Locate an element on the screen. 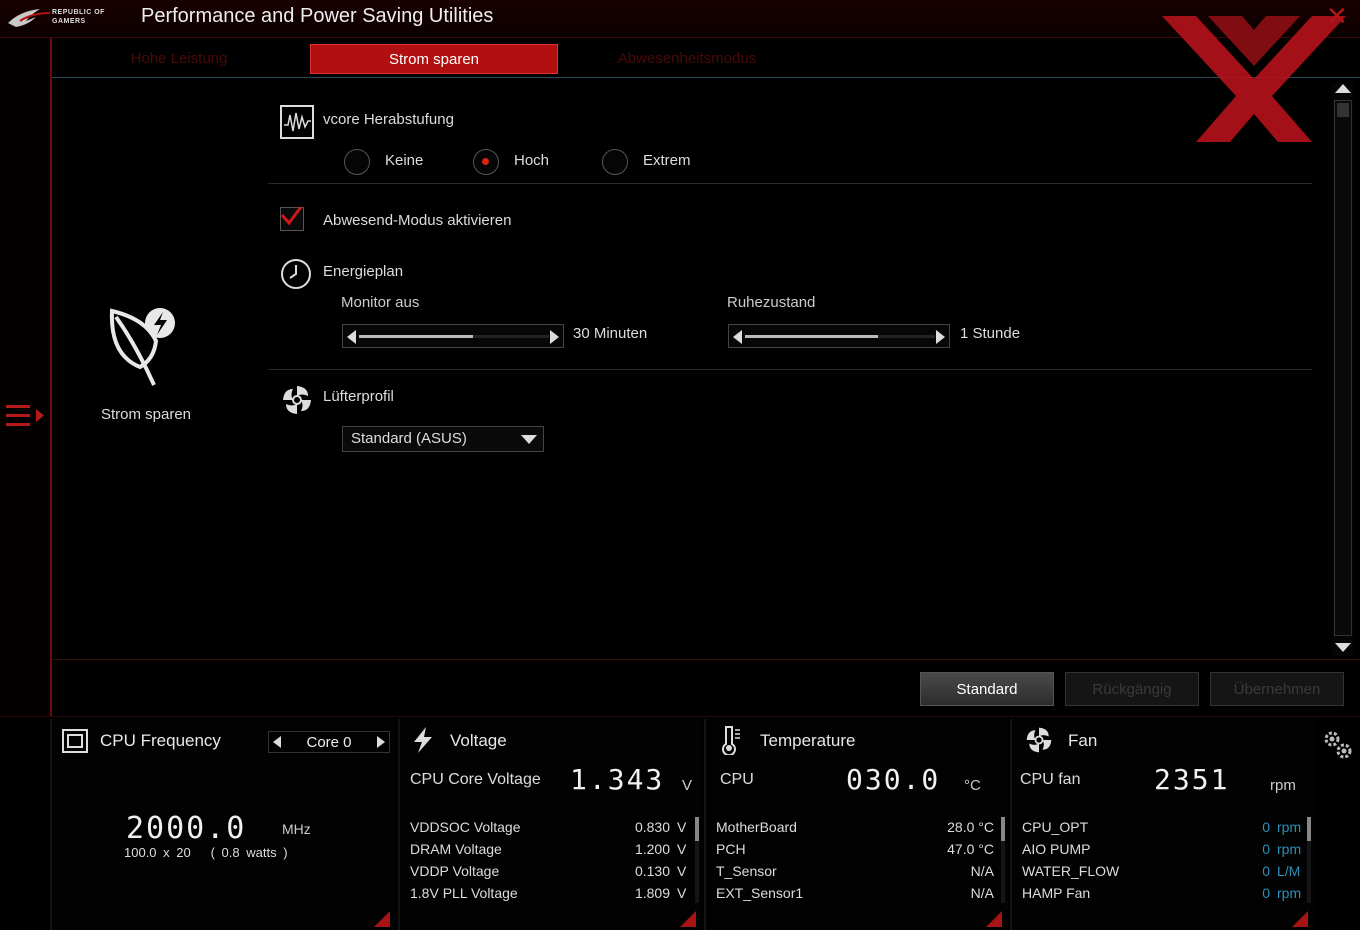  cpu-core-voltage-value: 1.343 is located at coordinates (617, 779).